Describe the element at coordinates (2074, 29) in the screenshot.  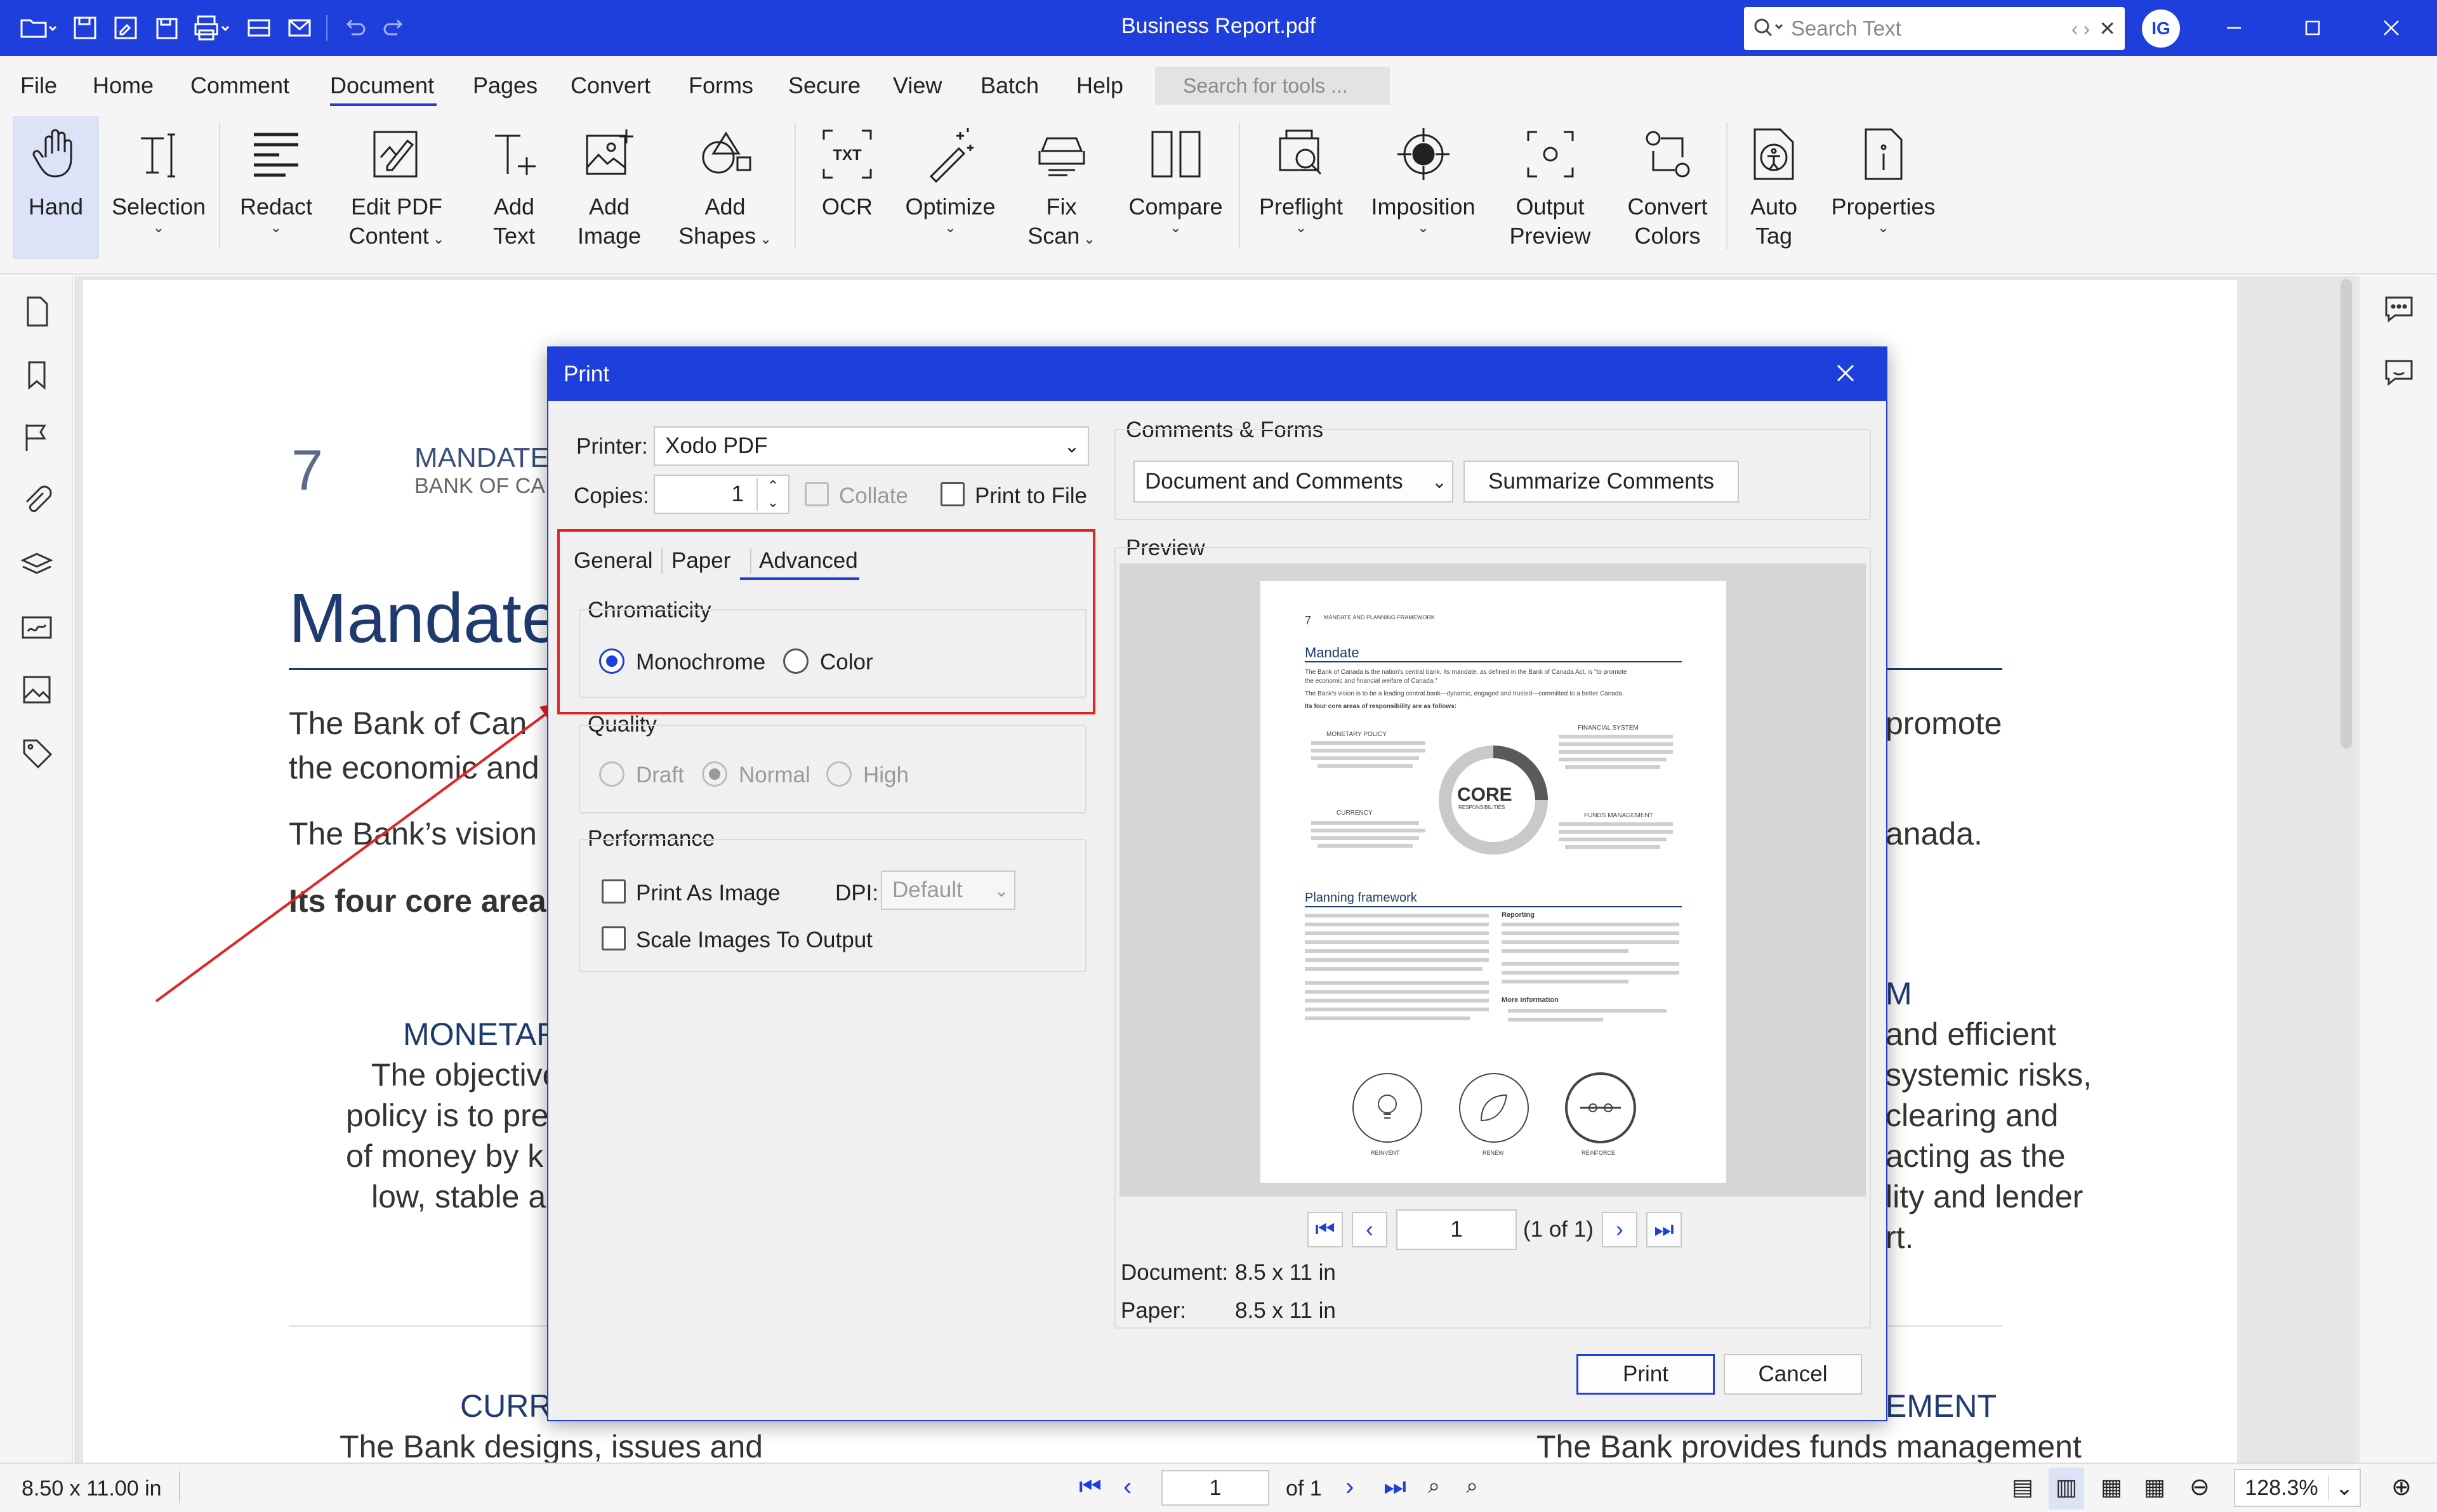
I see `search-prev-icon: ‹` at that location.